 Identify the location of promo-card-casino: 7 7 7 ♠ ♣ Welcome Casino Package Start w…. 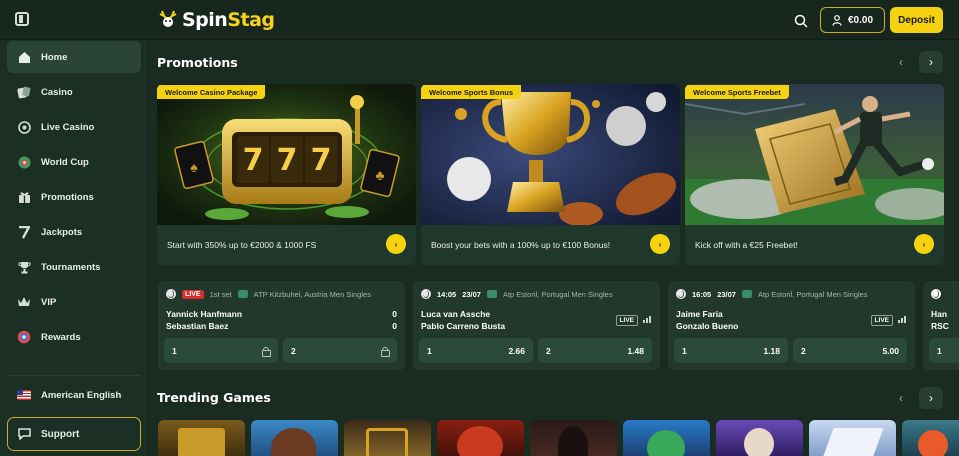
(286, 174).